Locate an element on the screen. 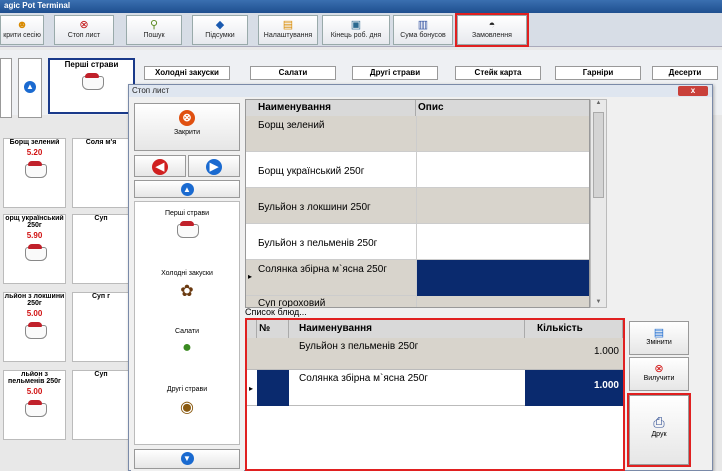 This screenshot has height=471, width=722. row-name: Бульйон з локшини 250г is located at coordinates (314, 207).